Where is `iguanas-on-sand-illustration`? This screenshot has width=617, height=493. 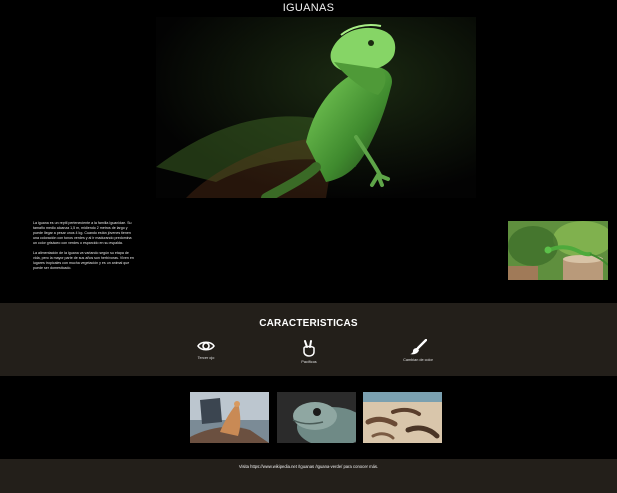
iguanas-on-sand-illustration is located at coordinates (402, 417).